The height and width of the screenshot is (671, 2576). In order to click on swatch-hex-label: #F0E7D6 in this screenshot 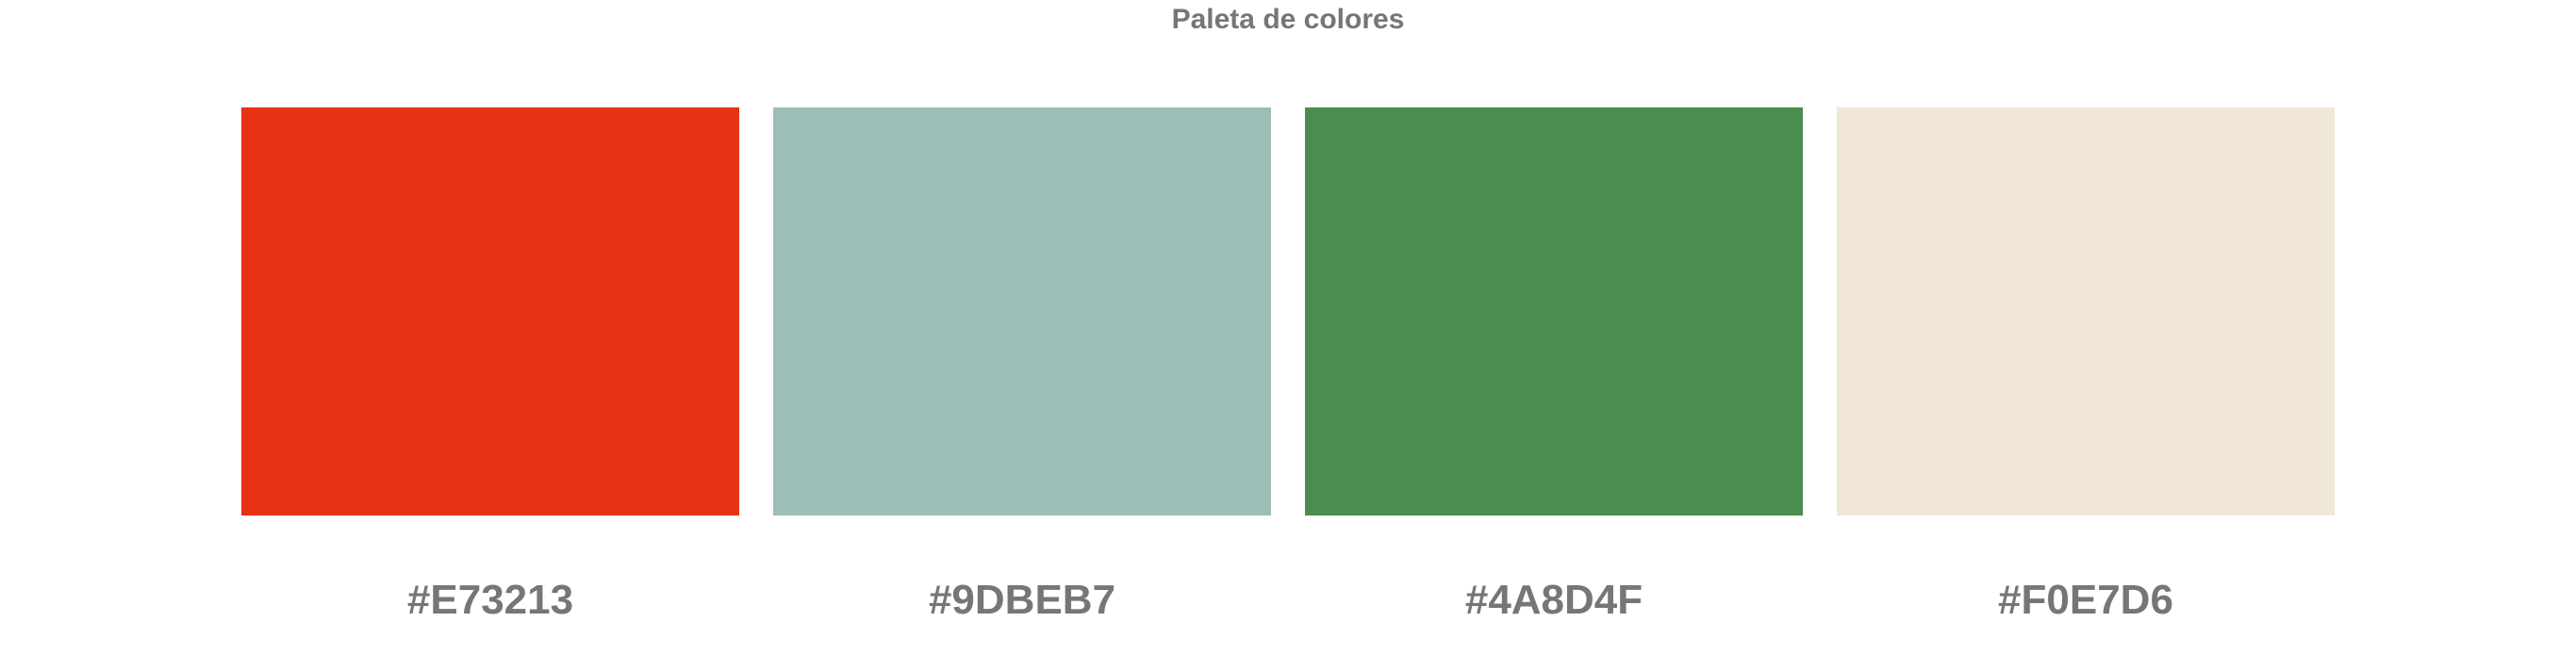, I will do `click(2085, 600)`.